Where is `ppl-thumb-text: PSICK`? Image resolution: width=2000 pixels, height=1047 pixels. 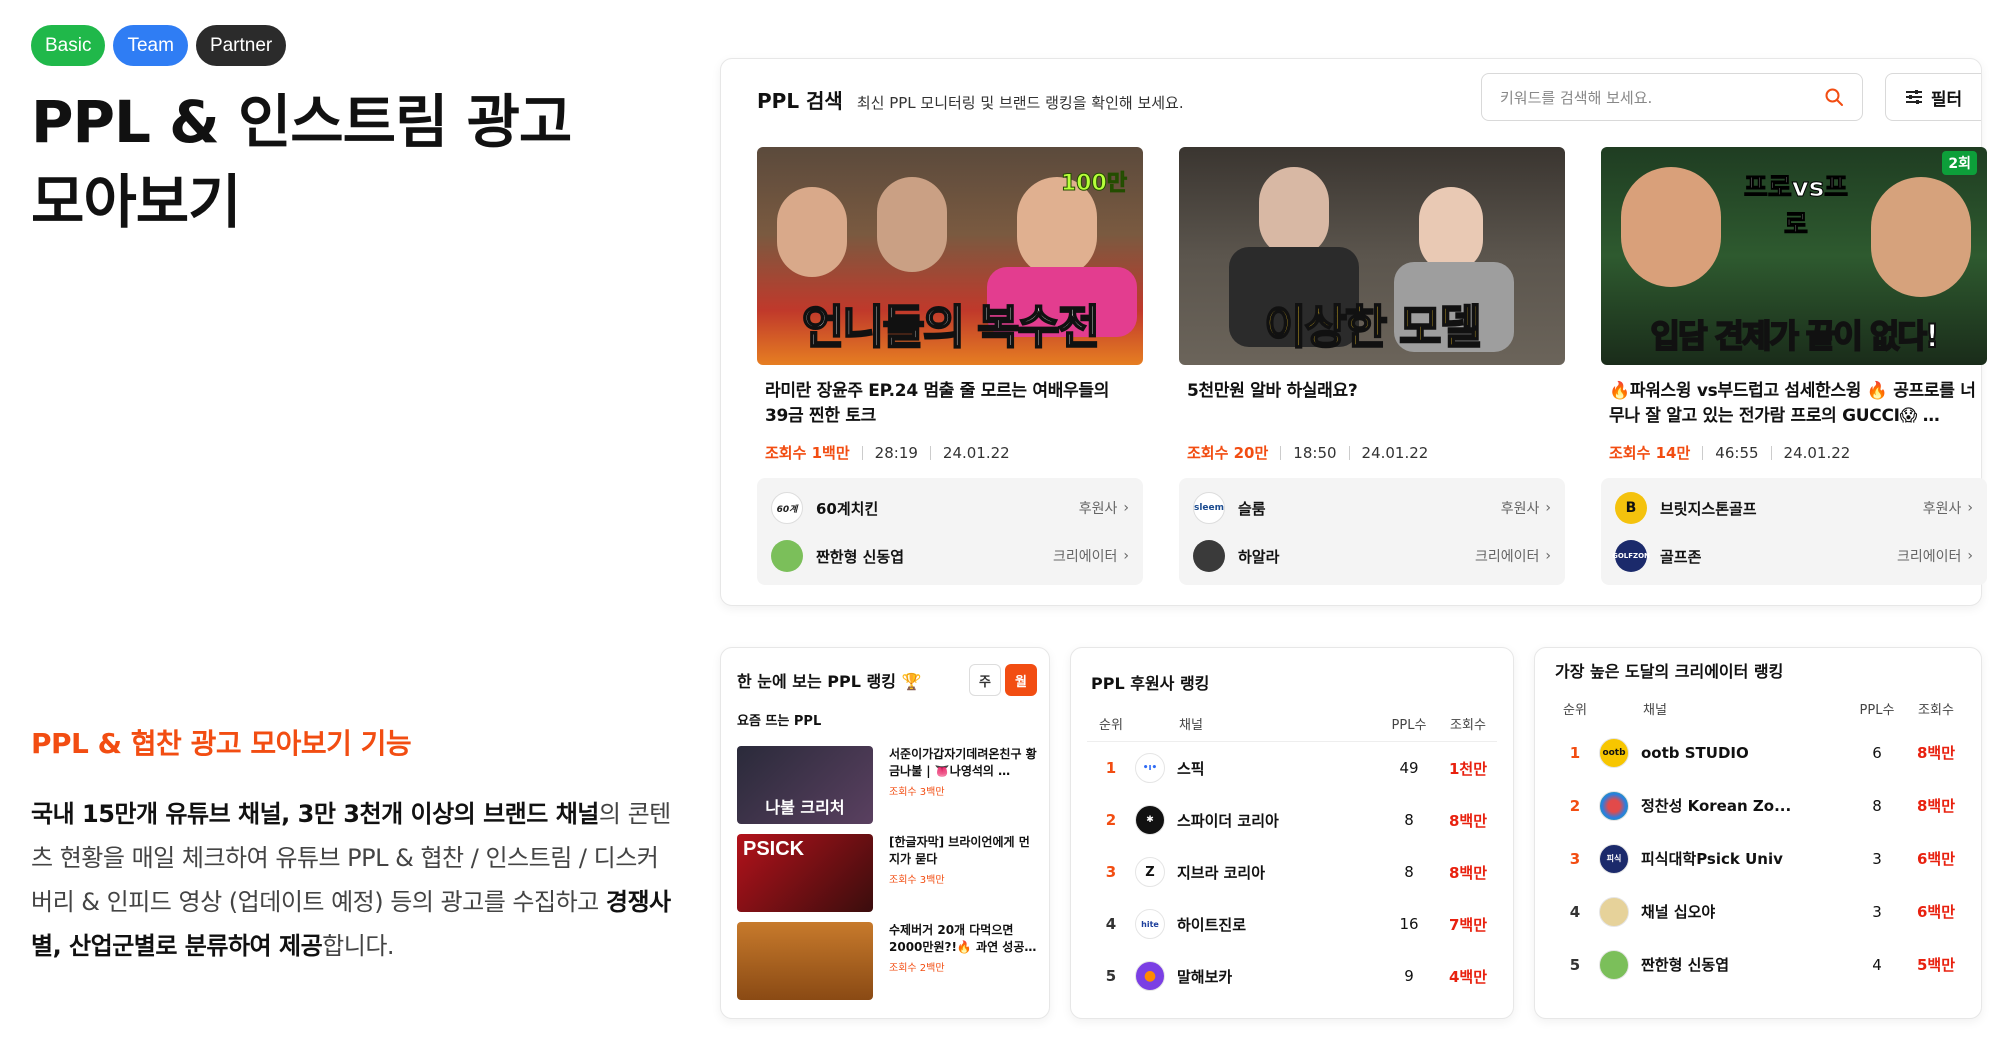
ppl-thumb-text: PSICK is located at coordinates (774, 849).